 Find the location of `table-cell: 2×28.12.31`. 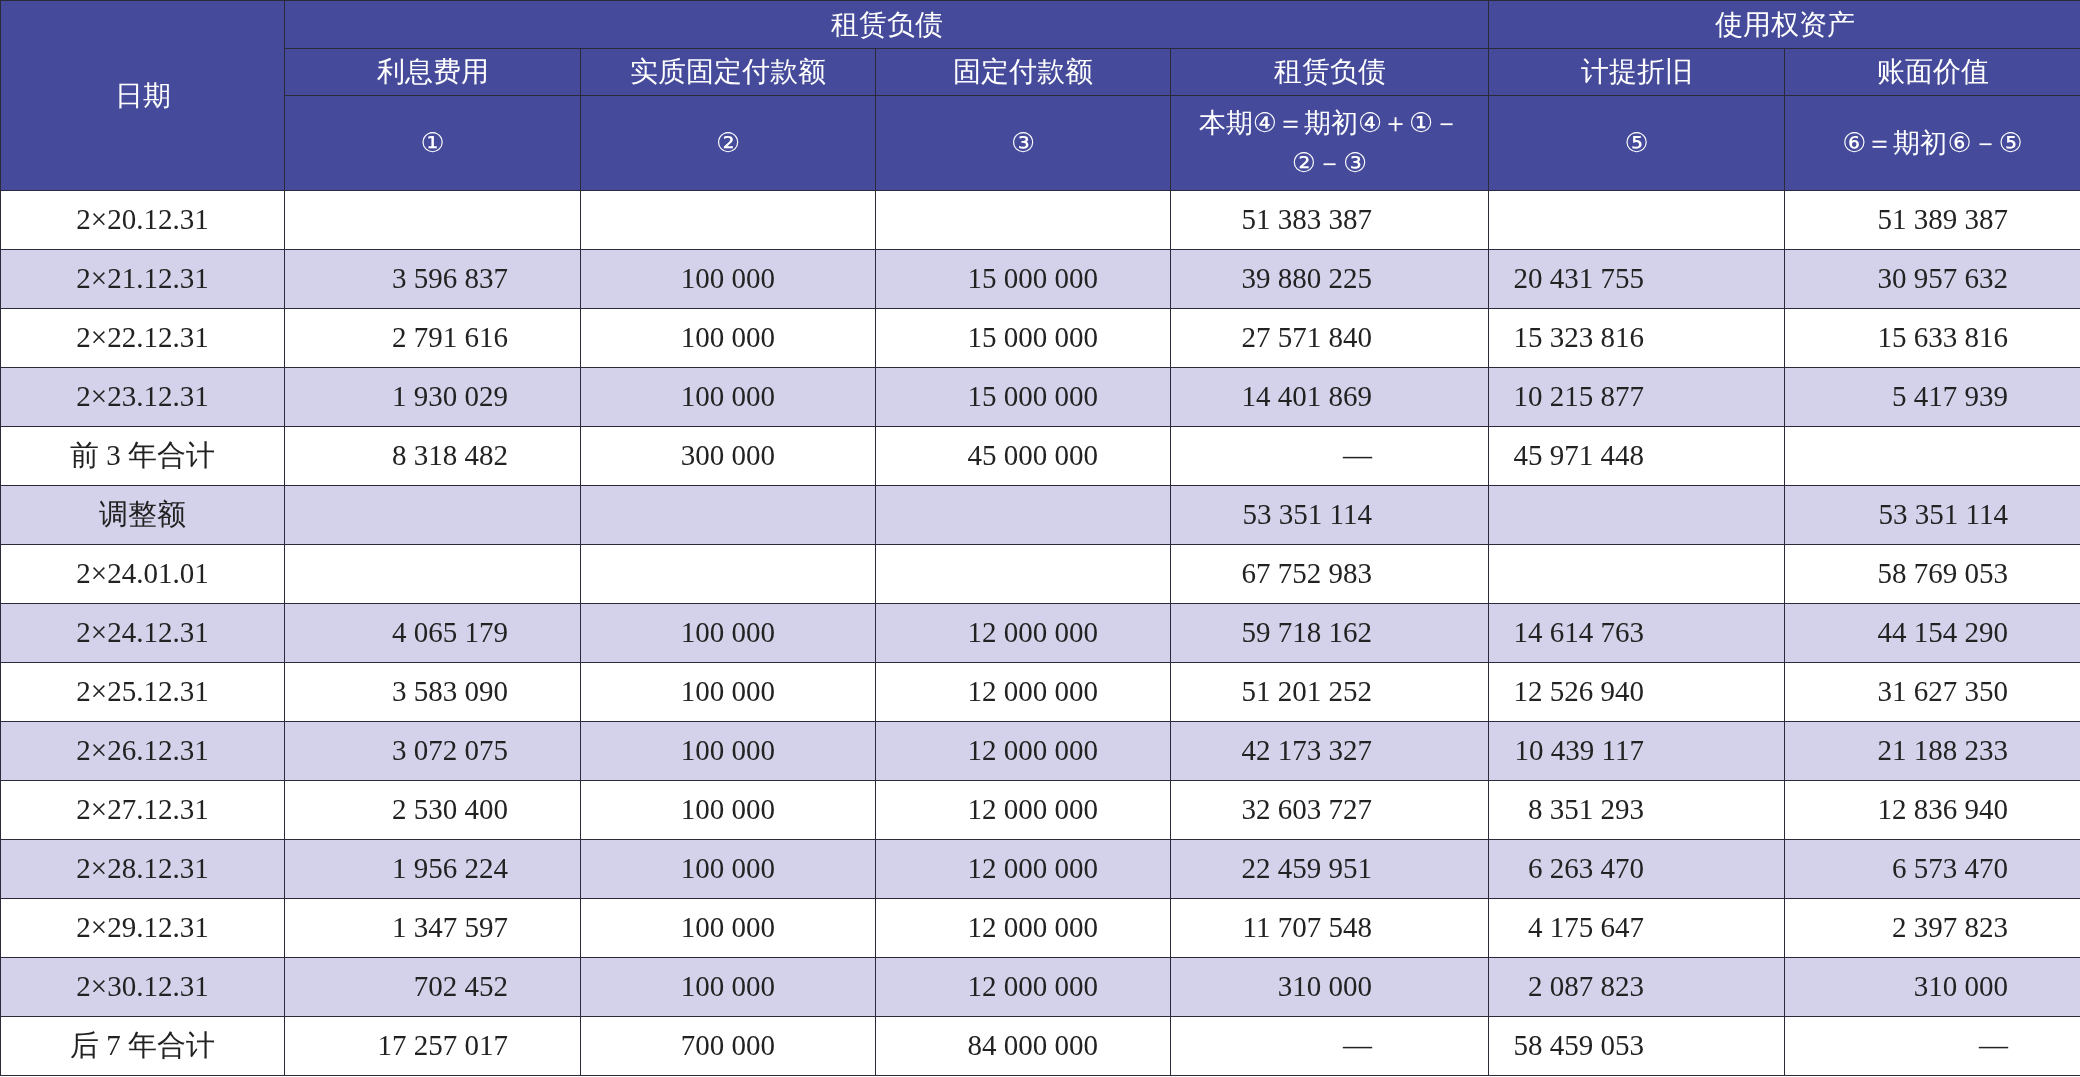

table-cell: 2×28.12.31 is located at coordinates (142, 869).